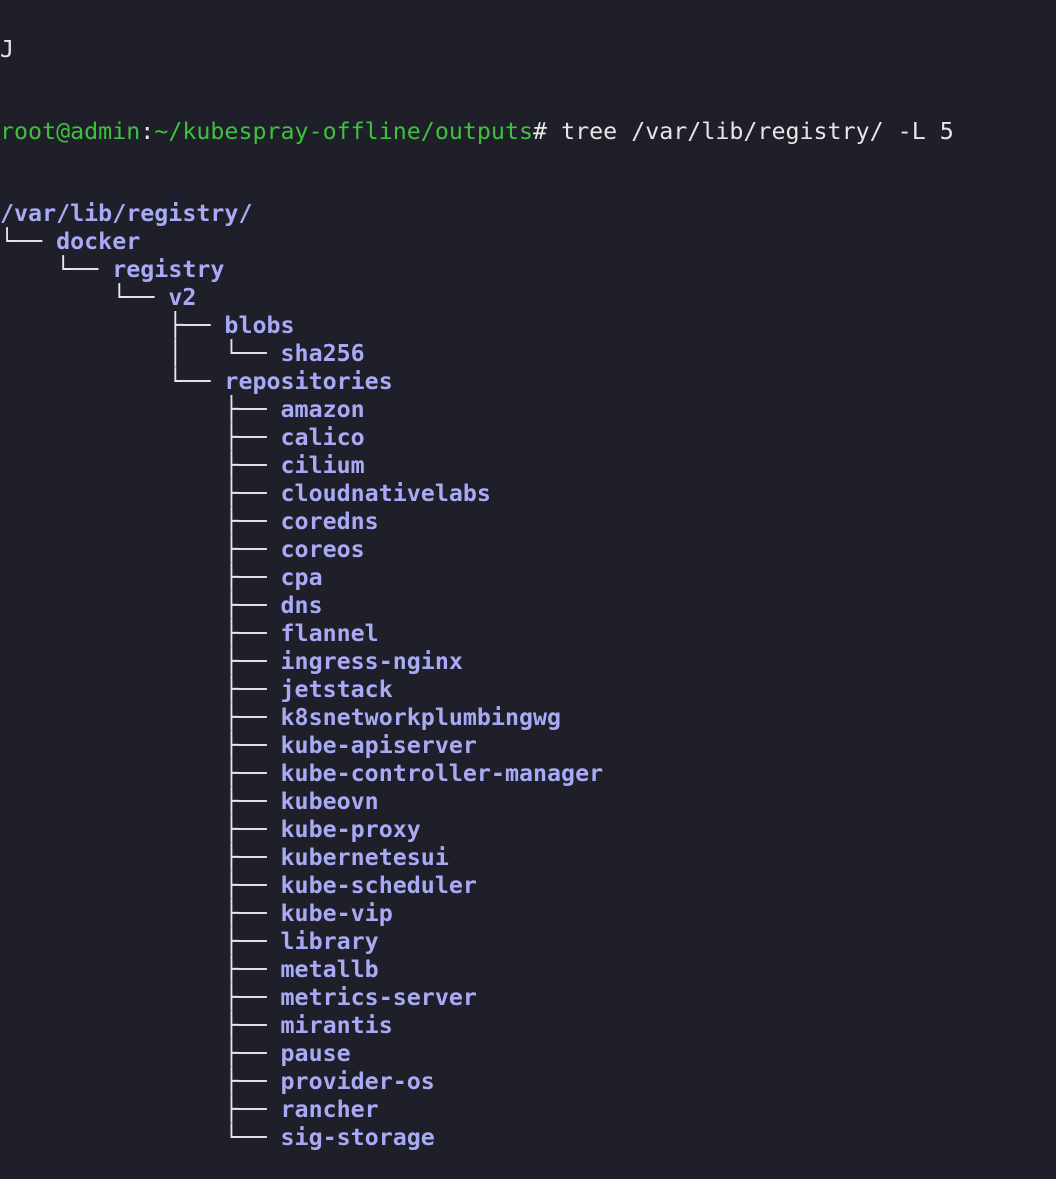 The width and height of the screenshot is (1056, 1179). What do you see at coordinates (528, 382) in the screenshot?
I see `tree-line: └── repositories` at bounding box center [528, 382].